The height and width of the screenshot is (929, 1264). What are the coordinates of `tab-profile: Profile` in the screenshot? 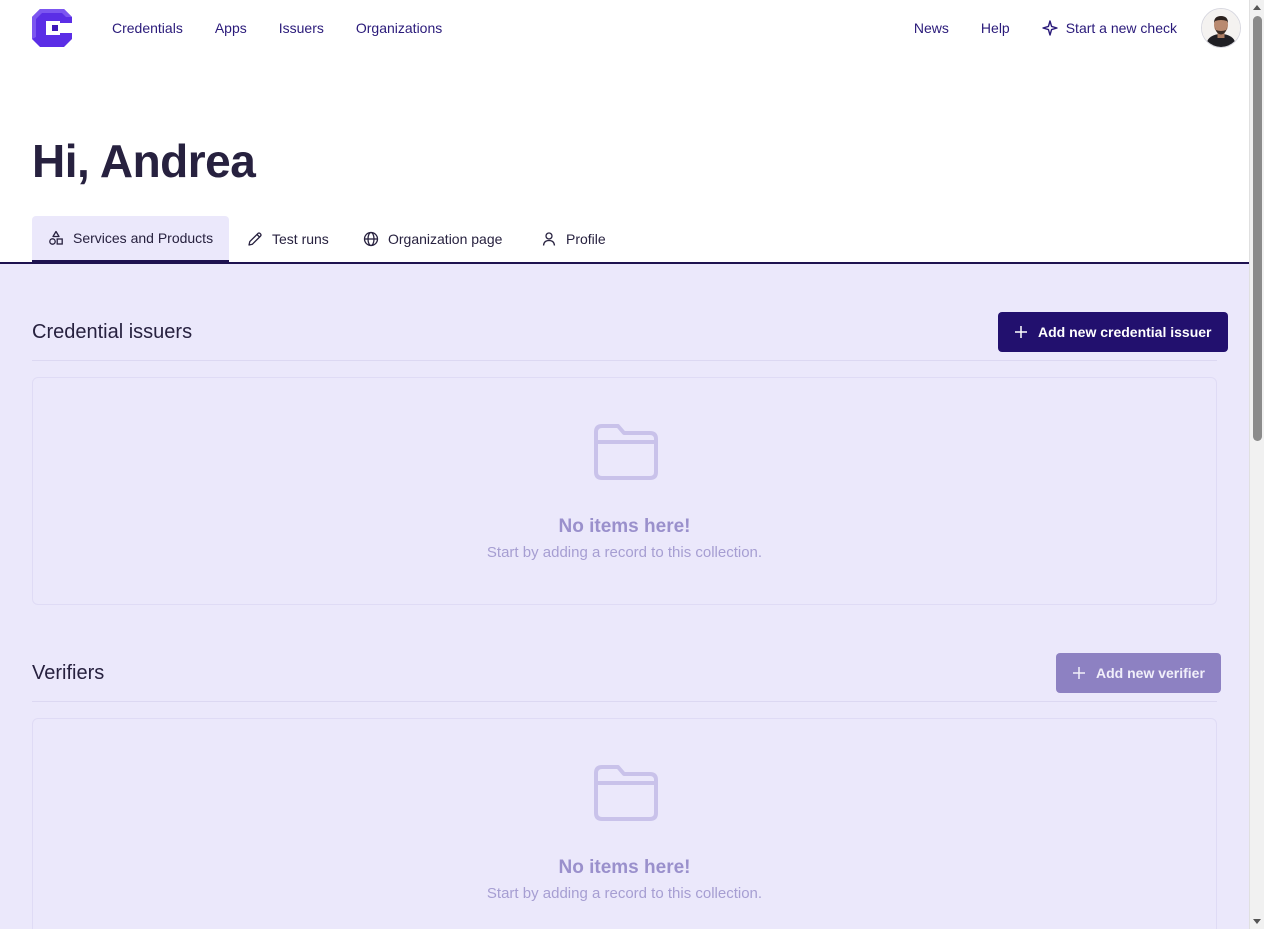 It's located at (573, 239).